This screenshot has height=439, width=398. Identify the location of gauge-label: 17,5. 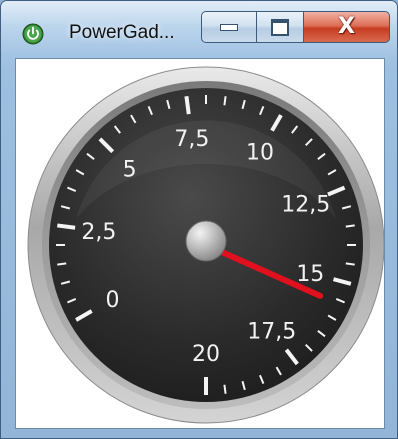
(271, 332).